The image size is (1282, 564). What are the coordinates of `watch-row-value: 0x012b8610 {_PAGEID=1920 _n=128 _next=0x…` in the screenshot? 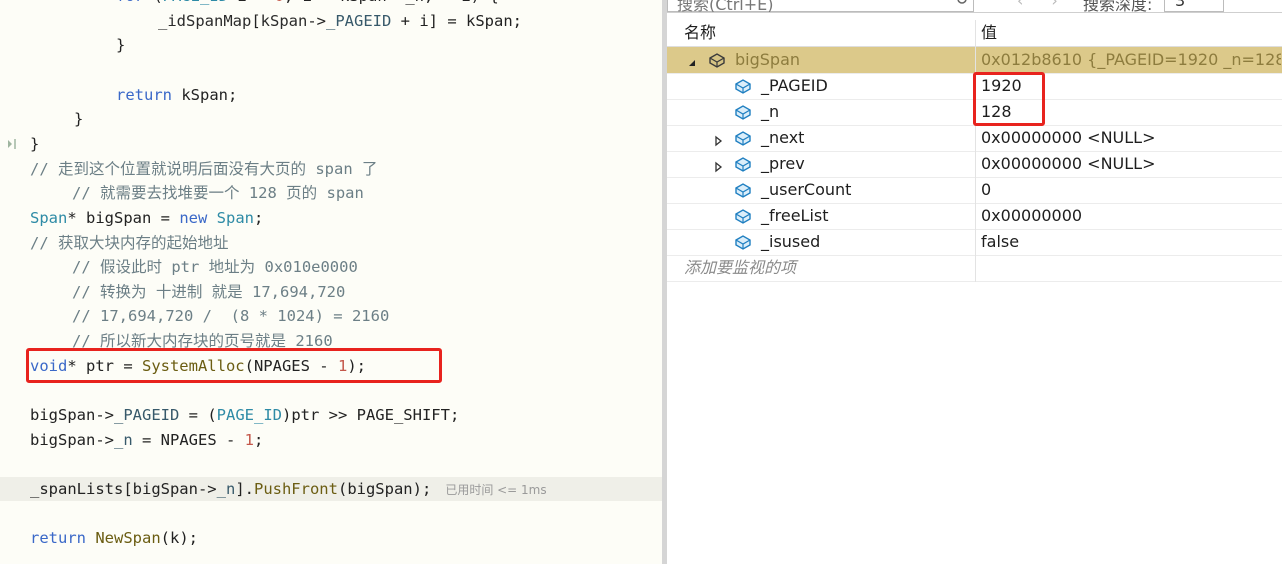 It's located at (1131, 60).